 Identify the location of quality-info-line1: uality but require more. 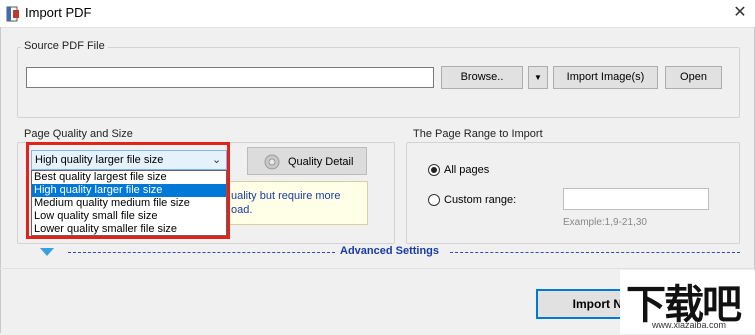
(286, 196).